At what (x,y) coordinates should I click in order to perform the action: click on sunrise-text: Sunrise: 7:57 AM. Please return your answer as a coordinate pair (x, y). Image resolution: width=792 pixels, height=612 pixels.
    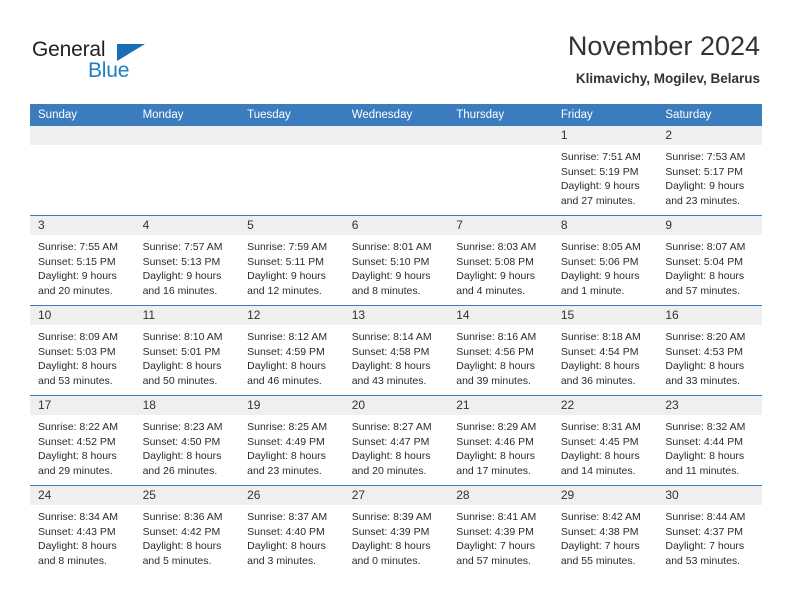
    Looking at the image, I should click on (182, 247).